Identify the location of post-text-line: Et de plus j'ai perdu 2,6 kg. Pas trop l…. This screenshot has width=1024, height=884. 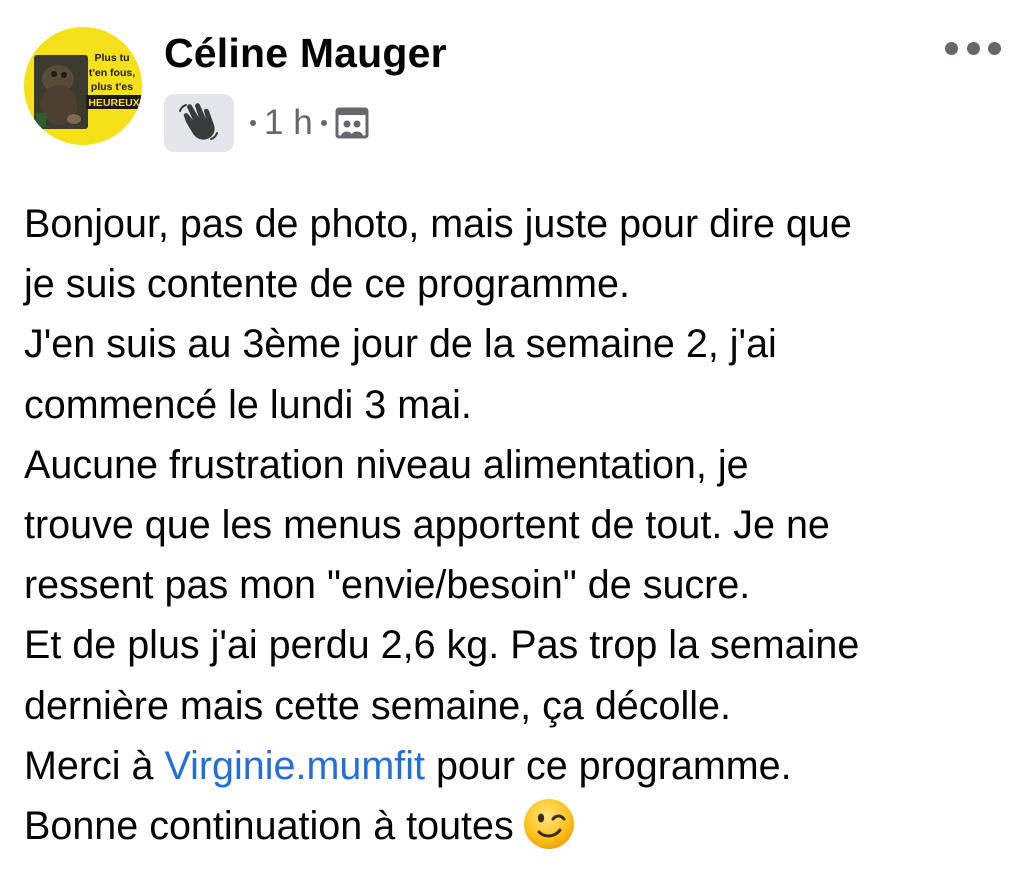
(442, 645).